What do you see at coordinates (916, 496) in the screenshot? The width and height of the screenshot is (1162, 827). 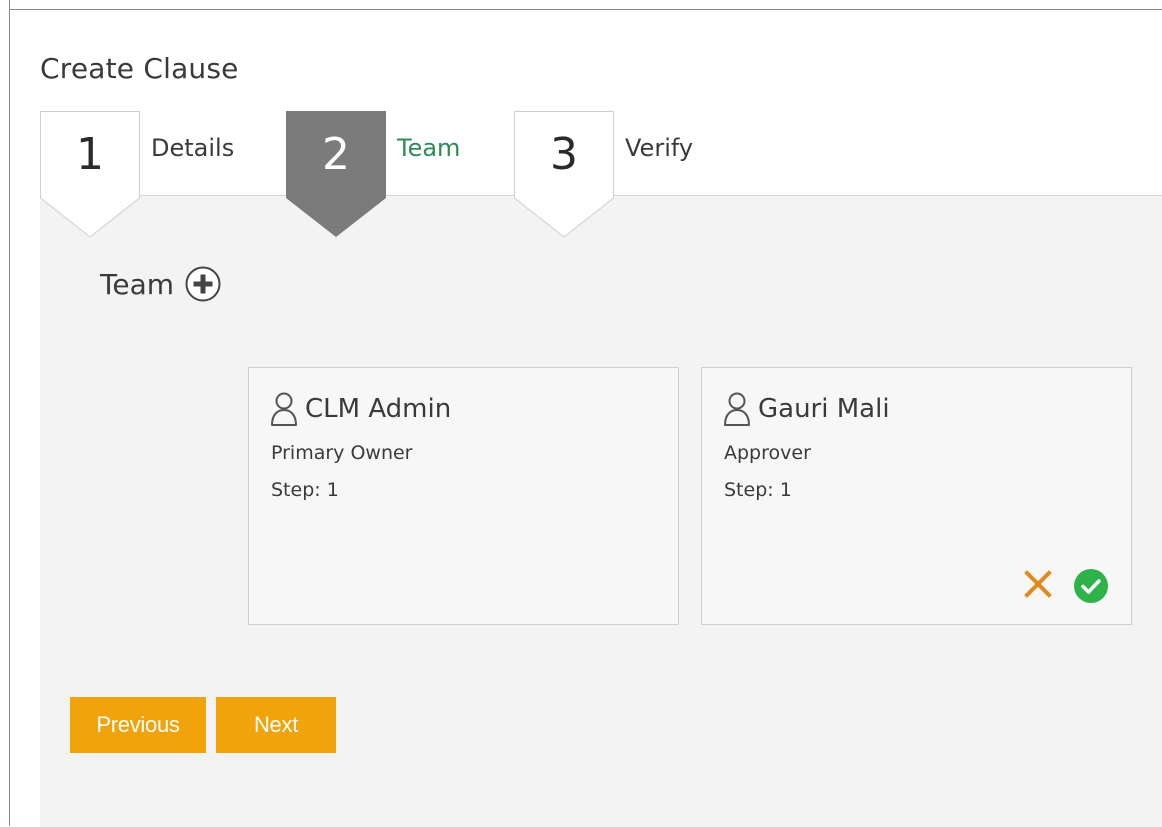 I see `team-member-card: Gauri Mali Approver Step: 1` at bounding box center [916, 496].